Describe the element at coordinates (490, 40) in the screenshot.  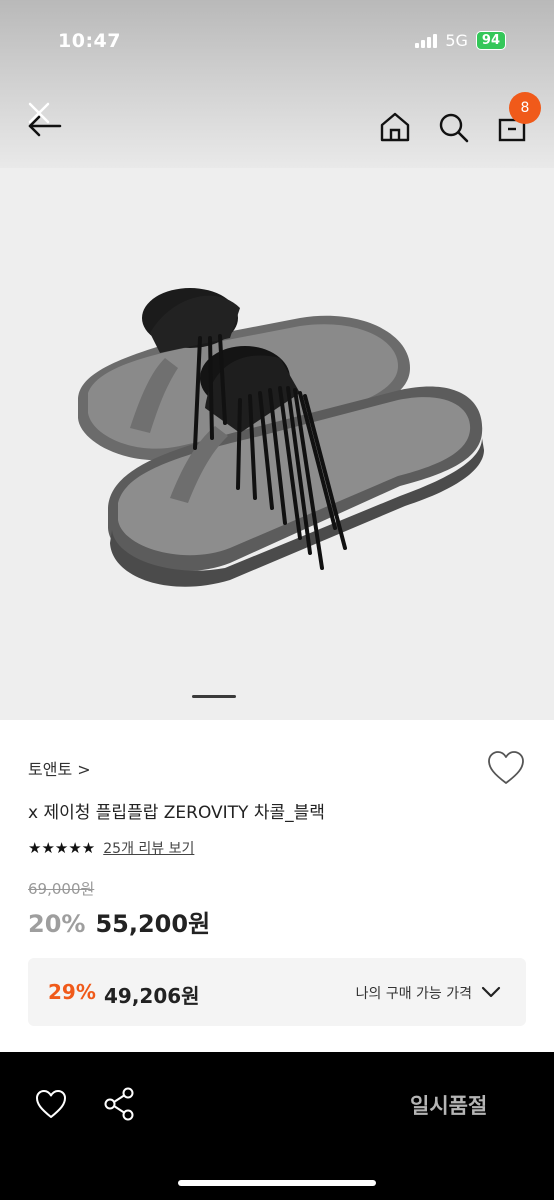
I see `battery-badge: 94` at that location.